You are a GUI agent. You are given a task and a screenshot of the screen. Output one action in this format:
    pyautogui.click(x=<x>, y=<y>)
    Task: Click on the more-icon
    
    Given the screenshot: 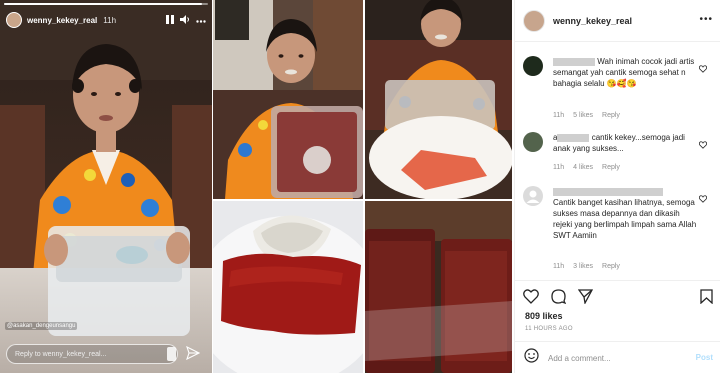 What is the action you would take?
    pyautogui.click(x=201, y=20)
    